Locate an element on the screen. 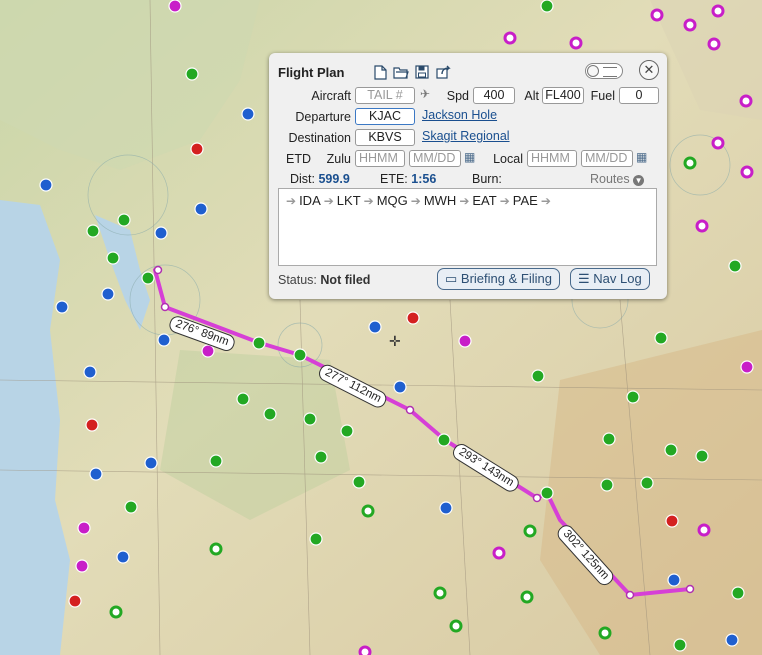 The width and height of the screenshot is (762, 655). route-waypoint: LKT is located at coordinates (349, 200).